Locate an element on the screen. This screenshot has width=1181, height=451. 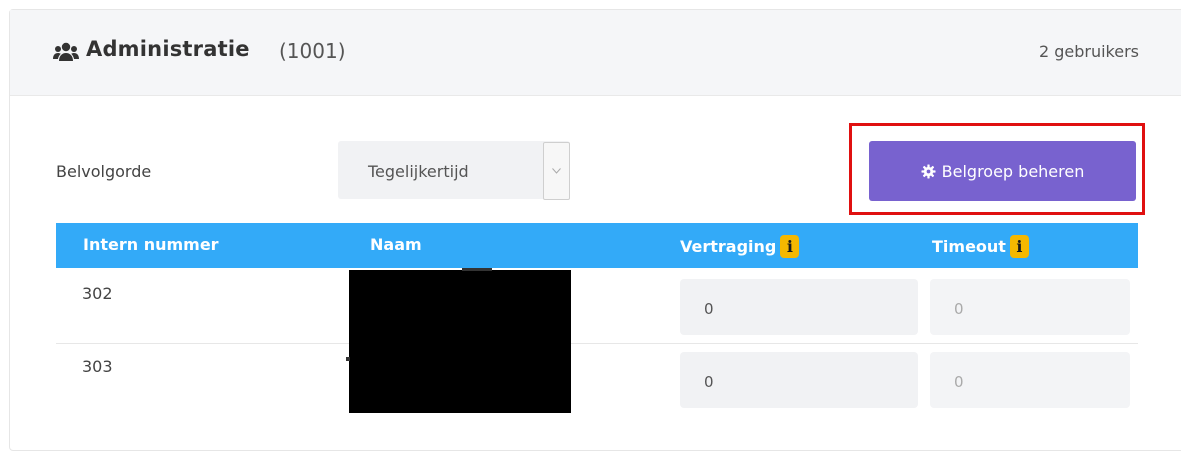
ring-order-select: Tegelijkertijd is located at coordinates (454, 170).